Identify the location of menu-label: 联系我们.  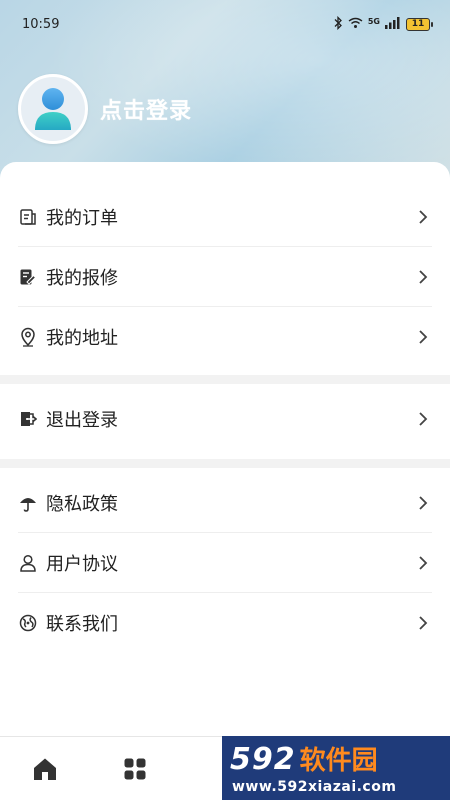
(82, 624).